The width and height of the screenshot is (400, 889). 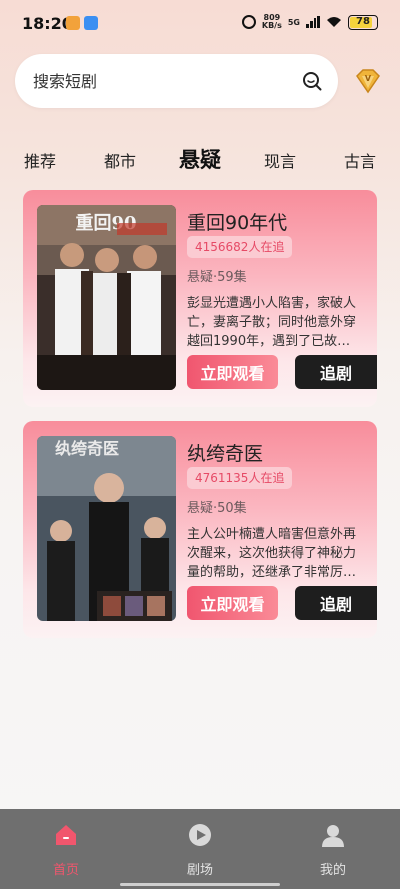 What do you see at coordinates (332, 870) in the screenshot?
I see `nav-profile-label: 我的` at bounding box center [332, 870].